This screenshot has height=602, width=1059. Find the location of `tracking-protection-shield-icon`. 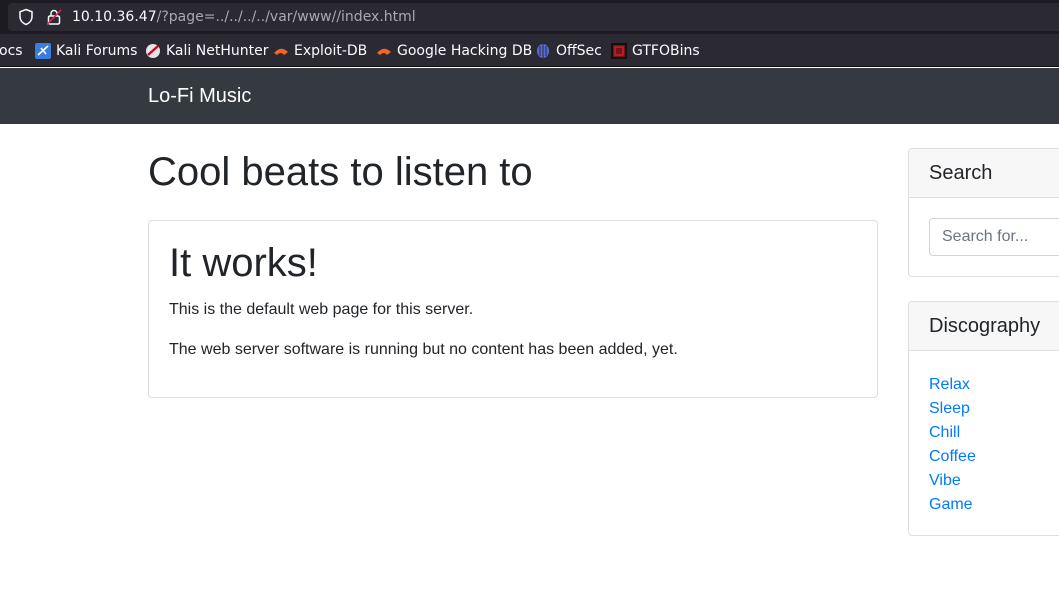

tracking-protection-shield-icon is located at coordinates (26, 17).